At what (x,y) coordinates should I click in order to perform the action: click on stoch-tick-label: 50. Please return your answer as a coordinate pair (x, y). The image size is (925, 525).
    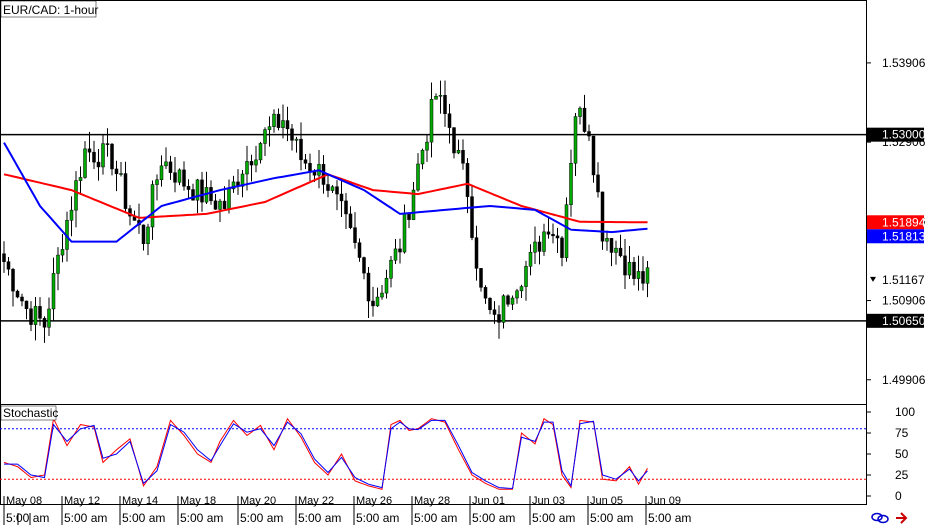
    Looking at the image, I should click on (902, 454).